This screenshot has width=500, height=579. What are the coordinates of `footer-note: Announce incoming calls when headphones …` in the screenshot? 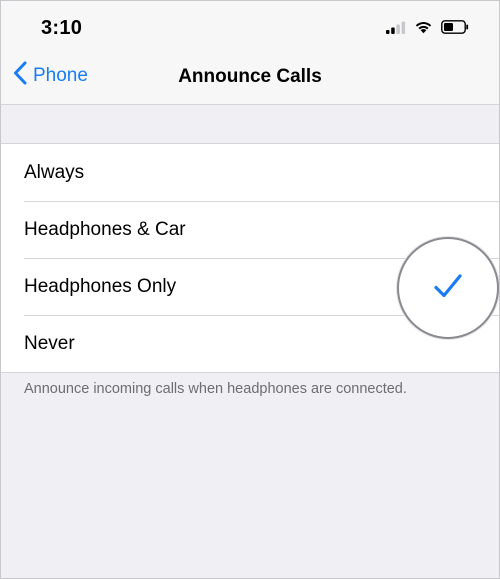 It's located at (215, 389).